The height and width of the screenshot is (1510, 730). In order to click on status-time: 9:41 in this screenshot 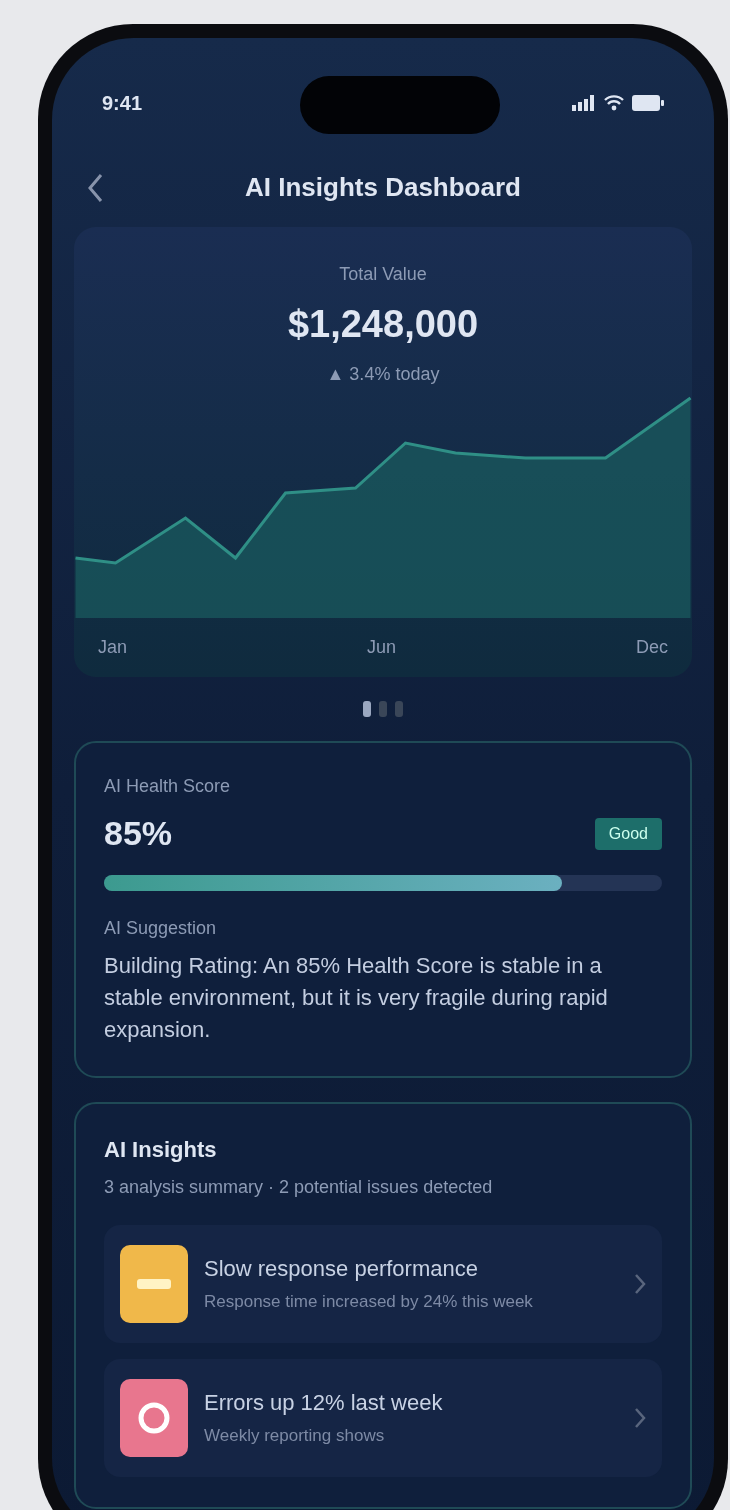, I will do `click(122, 103)`.